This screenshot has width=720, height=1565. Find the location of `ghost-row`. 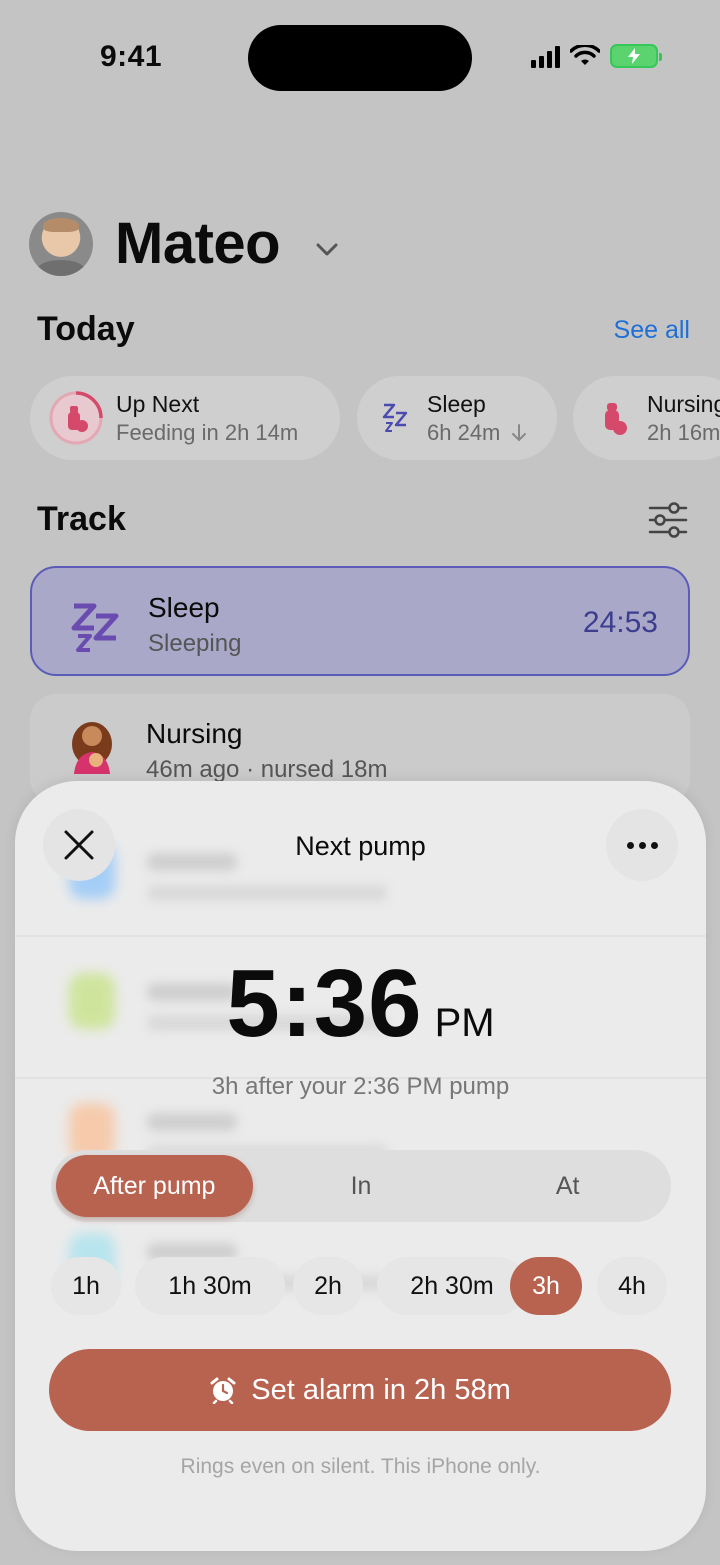

ghost-row is located at coordinates (360, 871).